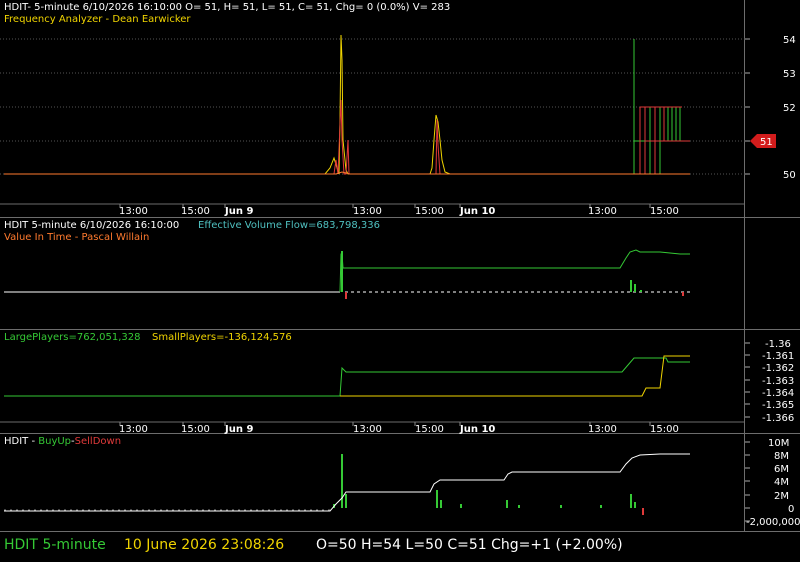  Describe the element at coordinates (781, 469) in the screenshot. I see `y-tick-label: 6M` at that location.